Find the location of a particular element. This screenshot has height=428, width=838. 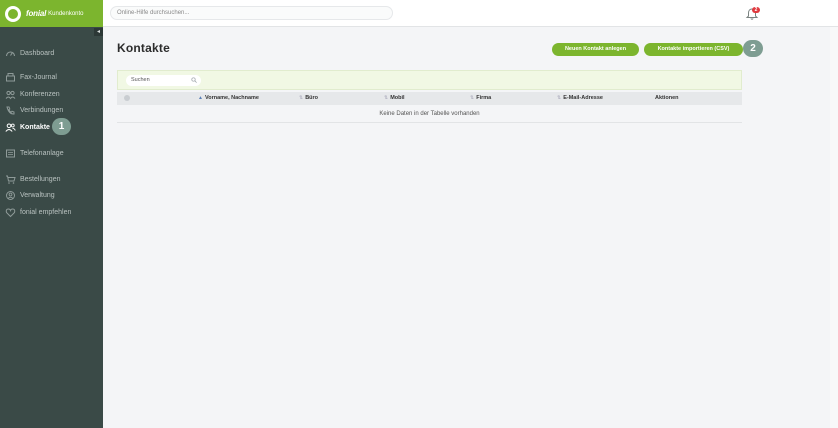

sidebar-item-dashboard: Dashboard is located at coordinates (51, 53).